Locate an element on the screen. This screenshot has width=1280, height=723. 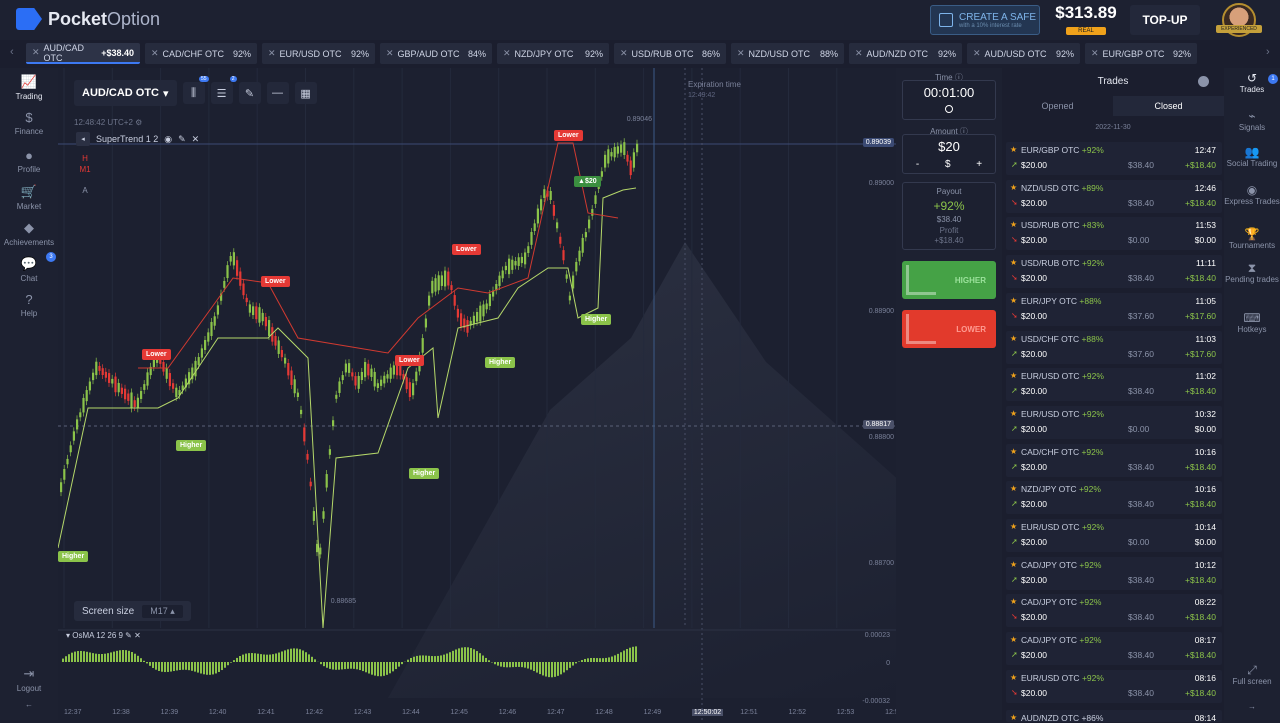
signal-icon: ⌁ is located at coordinates (1252, 116).